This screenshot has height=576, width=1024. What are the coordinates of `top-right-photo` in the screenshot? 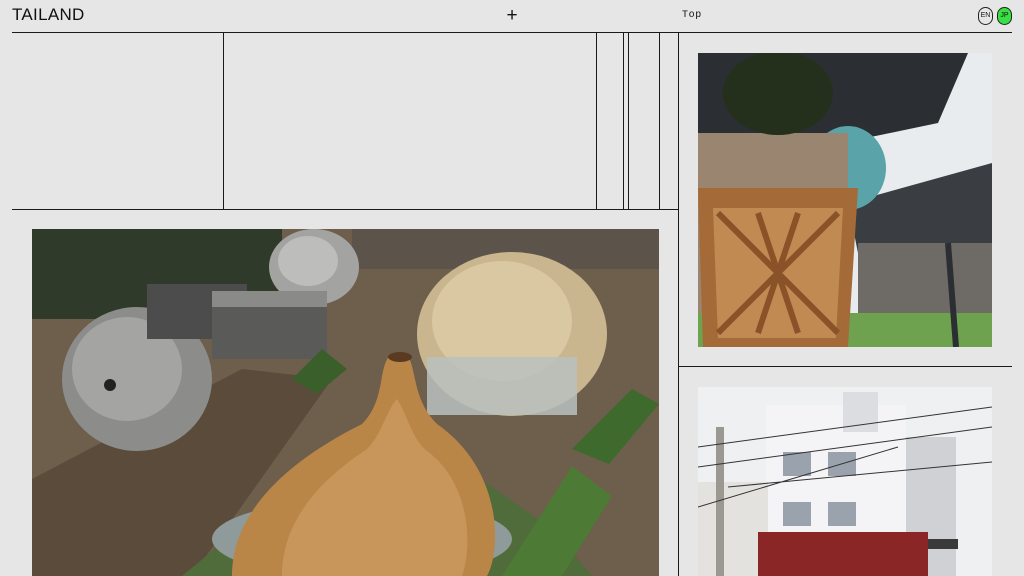 It's located at (845, 200).